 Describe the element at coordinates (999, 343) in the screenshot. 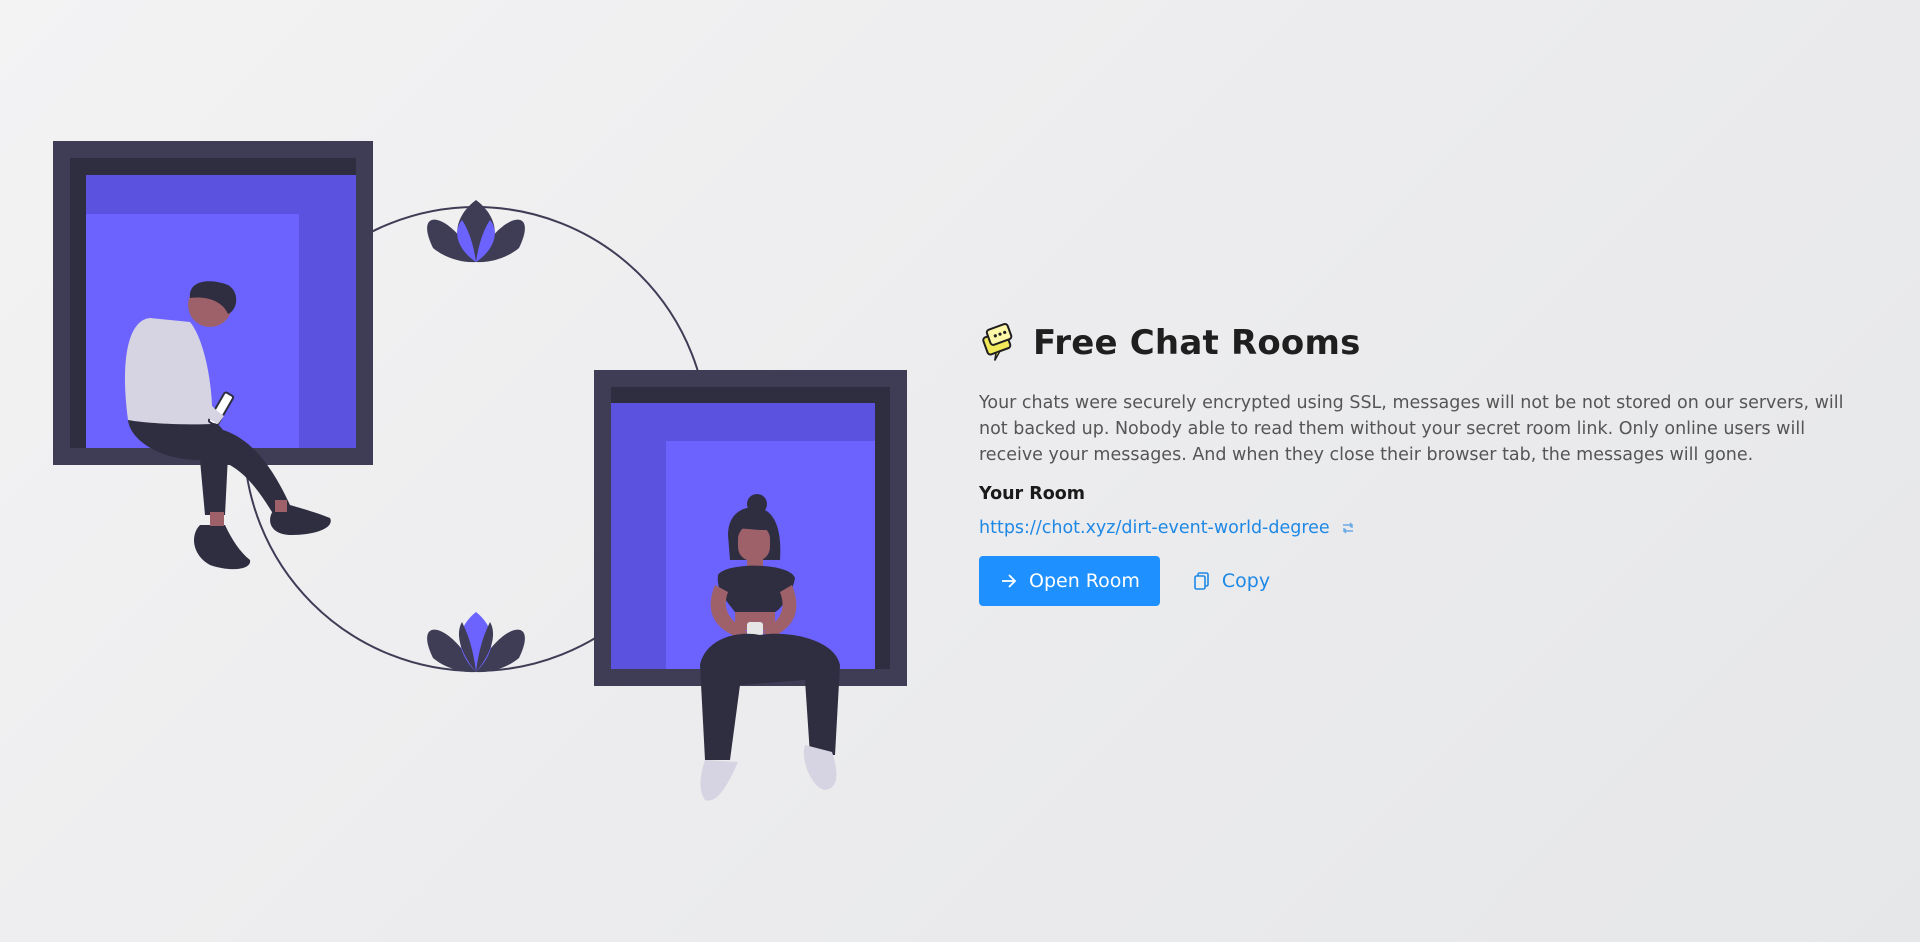

I see `chat-rooms-logo-icon` at that location.